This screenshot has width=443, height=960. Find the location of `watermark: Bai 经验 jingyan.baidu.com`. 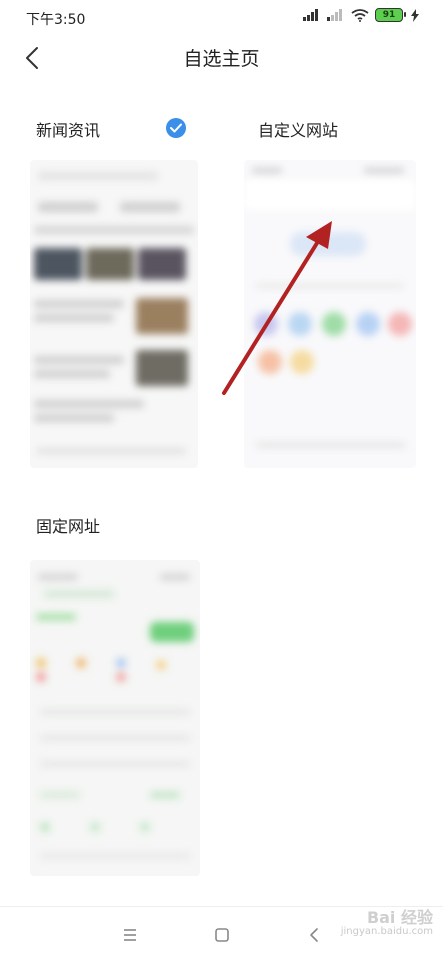

watermark: Bai 经验 jingyan.baidu.com is located at coordinates (386, 923).